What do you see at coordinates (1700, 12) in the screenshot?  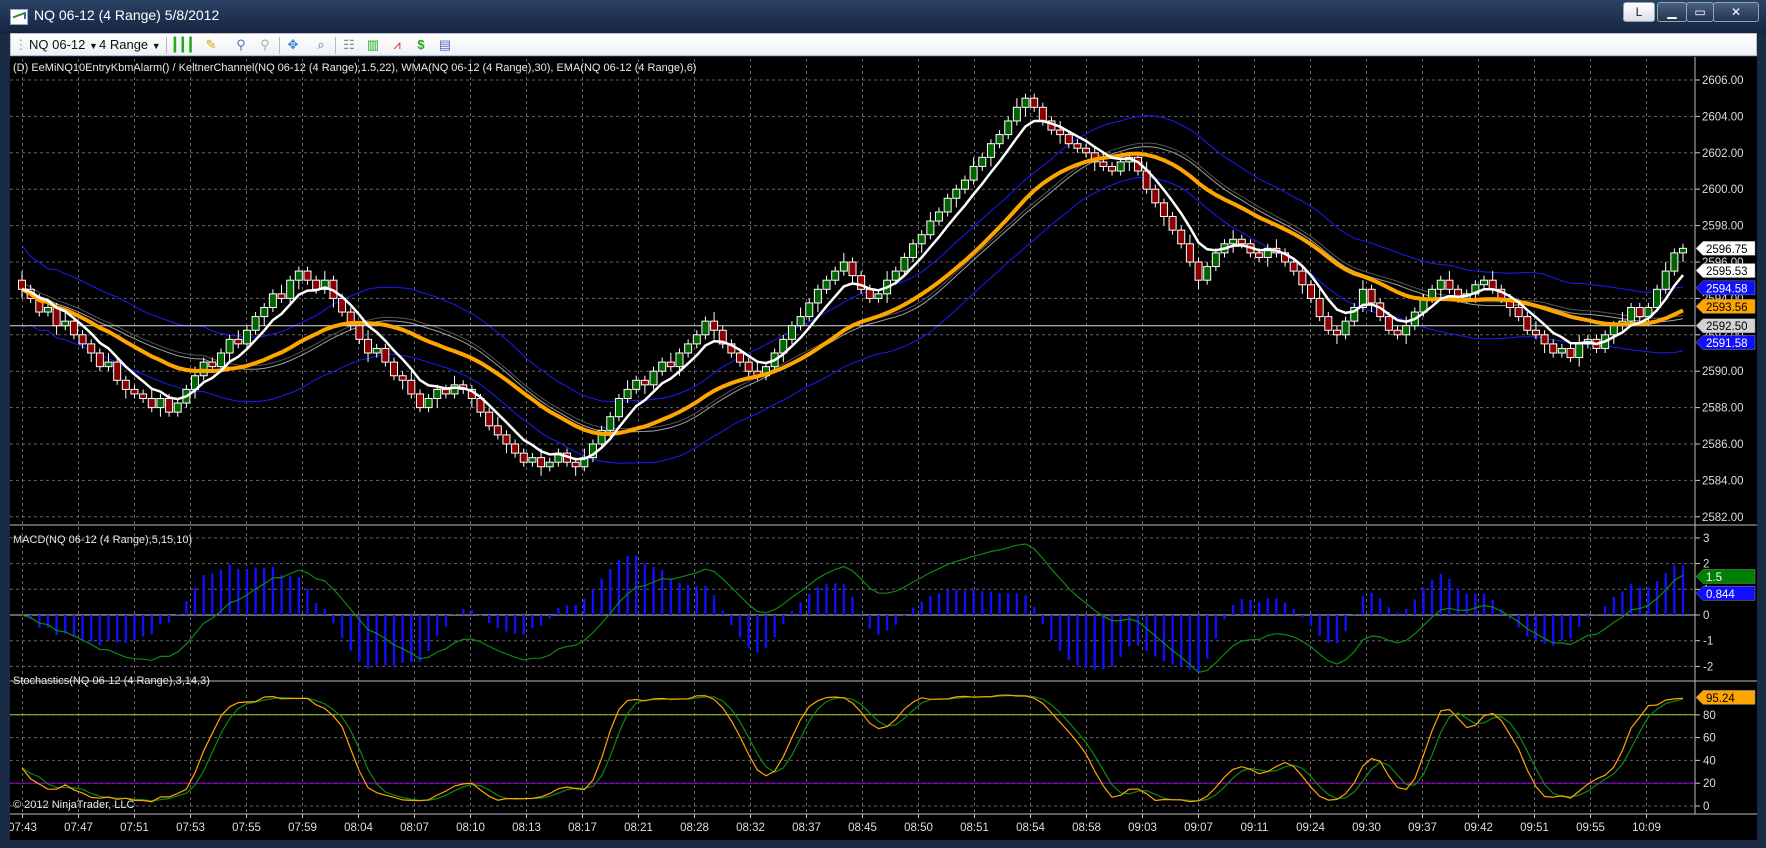 I see `maximize-button: ▭` at bounding box center [1700, 12].